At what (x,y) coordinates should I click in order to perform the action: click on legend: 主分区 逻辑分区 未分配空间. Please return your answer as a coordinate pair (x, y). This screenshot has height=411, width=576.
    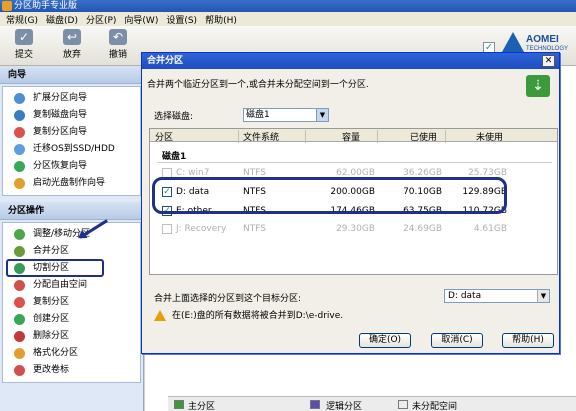
    Looking at the image, I should click on (372, 403).